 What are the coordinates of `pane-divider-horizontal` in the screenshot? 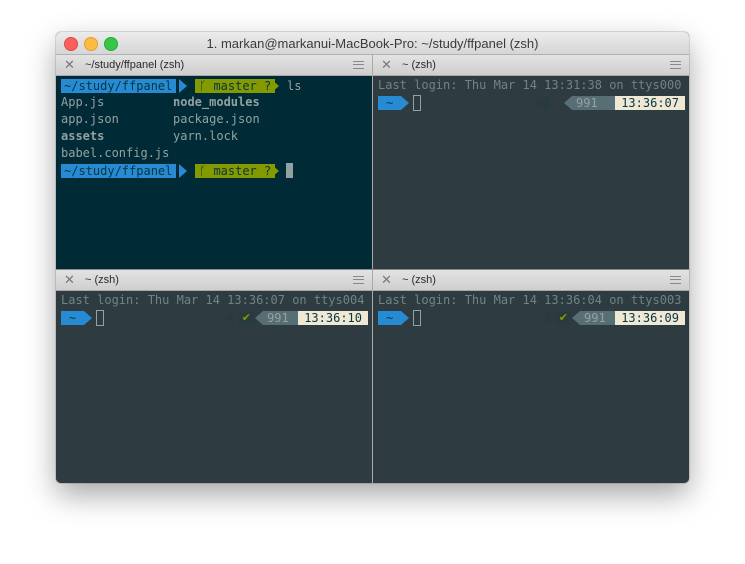 It's located at (372, 269).